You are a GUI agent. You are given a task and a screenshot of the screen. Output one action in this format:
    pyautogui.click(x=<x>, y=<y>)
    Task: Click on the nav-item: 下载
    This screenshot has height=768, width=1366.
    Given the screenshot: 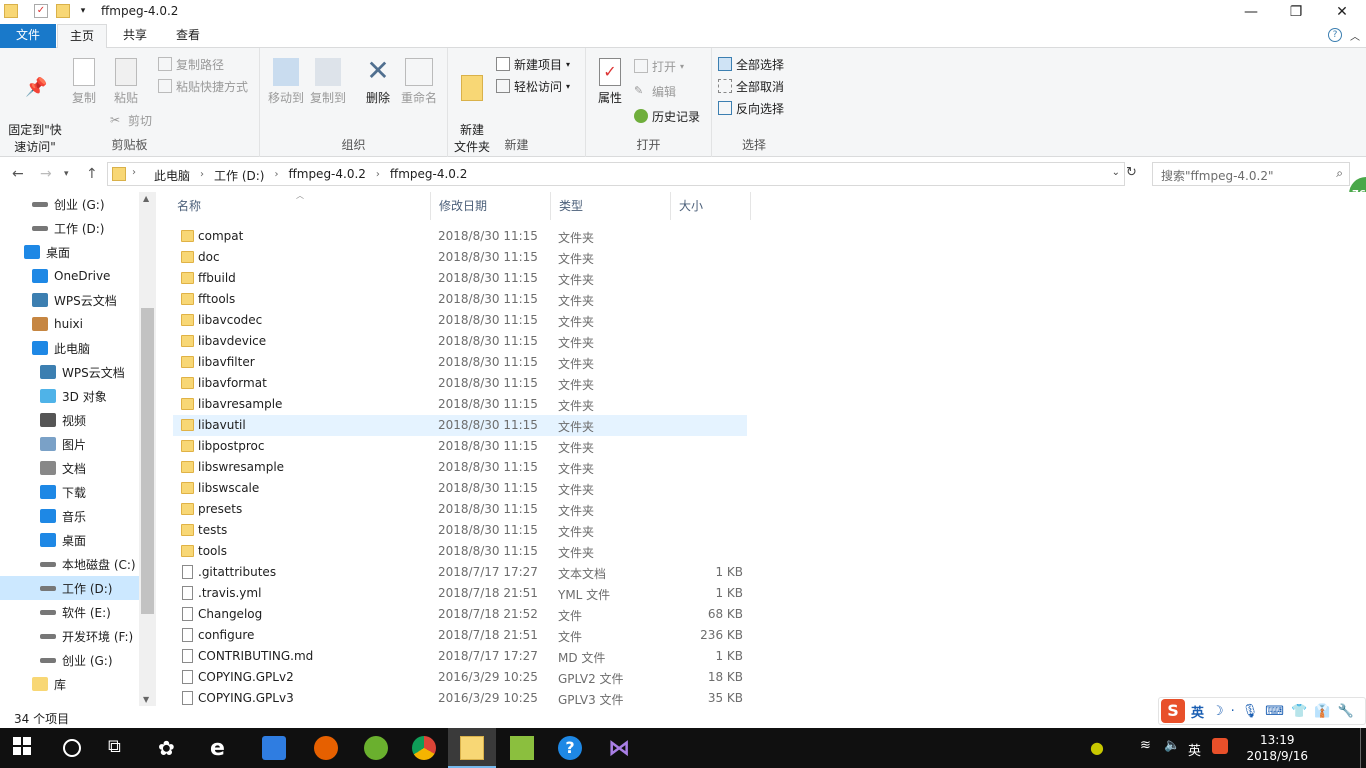 What is the action you would take?
    pyautogui.click(x=69, y=492)
    